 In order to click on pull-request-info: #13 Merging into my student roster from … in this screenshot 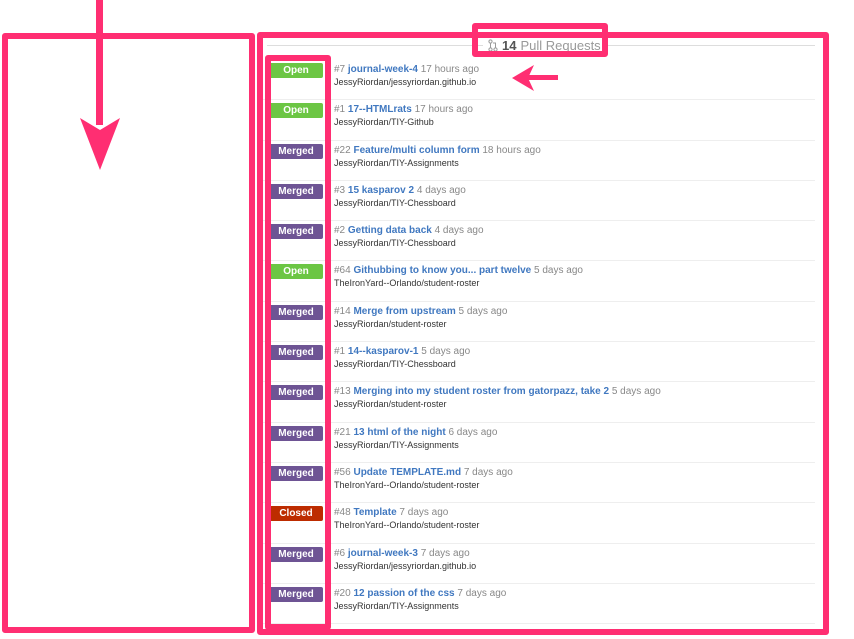, I will do `click(497, 397)`.